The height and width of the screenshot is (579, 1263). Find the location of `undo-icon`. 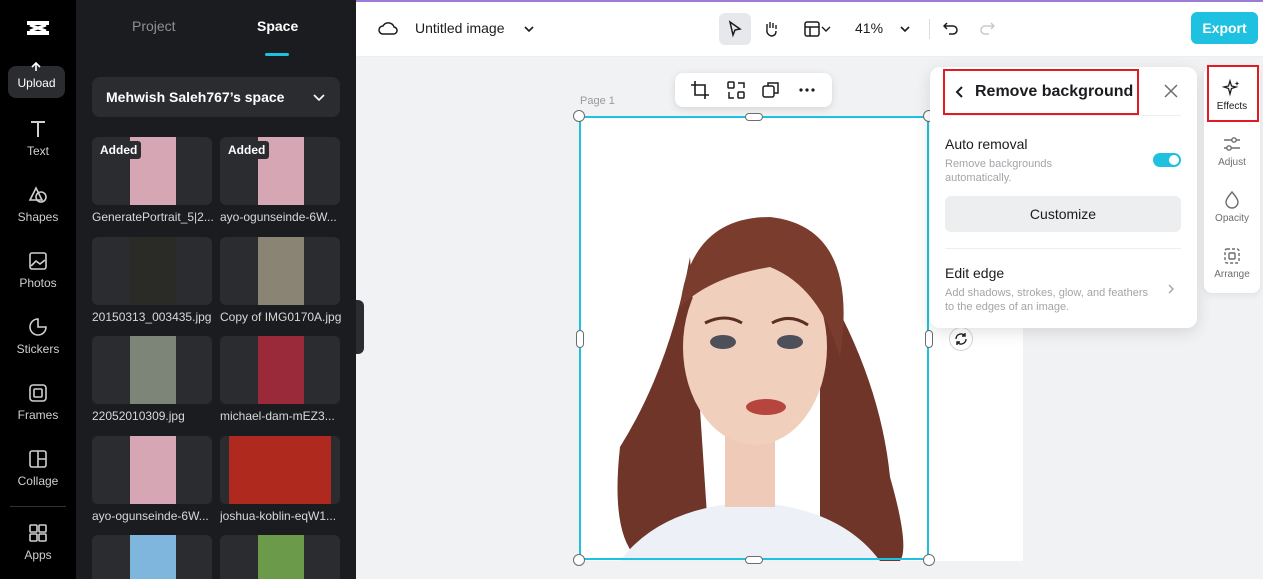

undo-icon is located at coordinates (951, 28).